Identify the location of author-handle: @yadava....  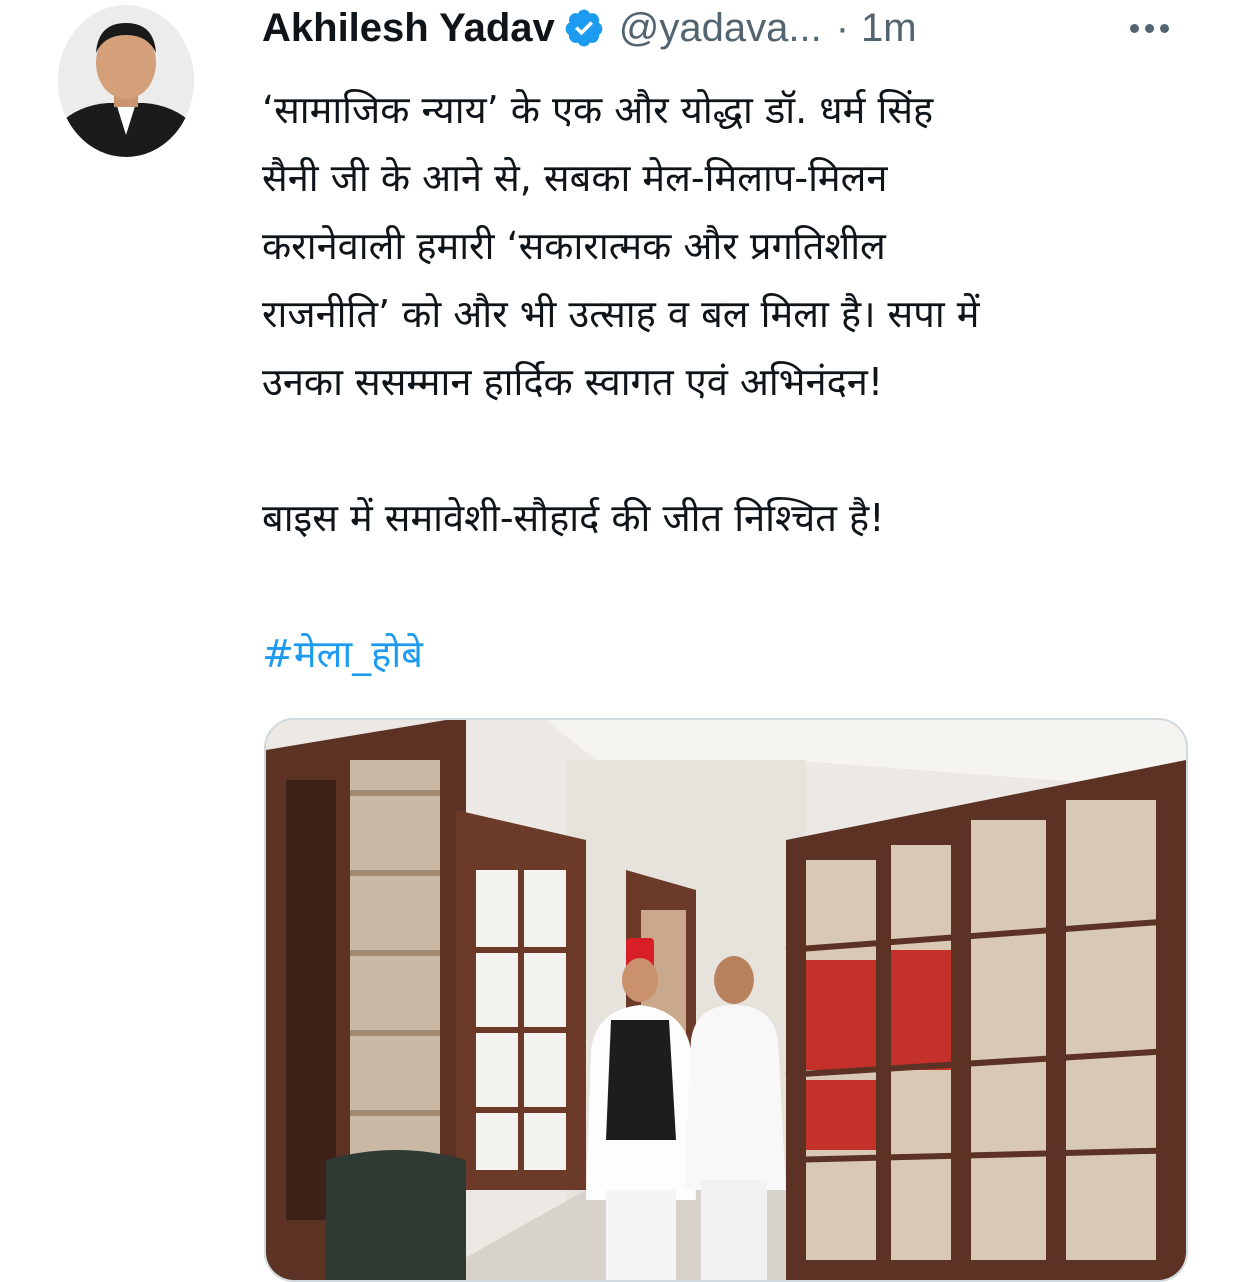
(720, 28).